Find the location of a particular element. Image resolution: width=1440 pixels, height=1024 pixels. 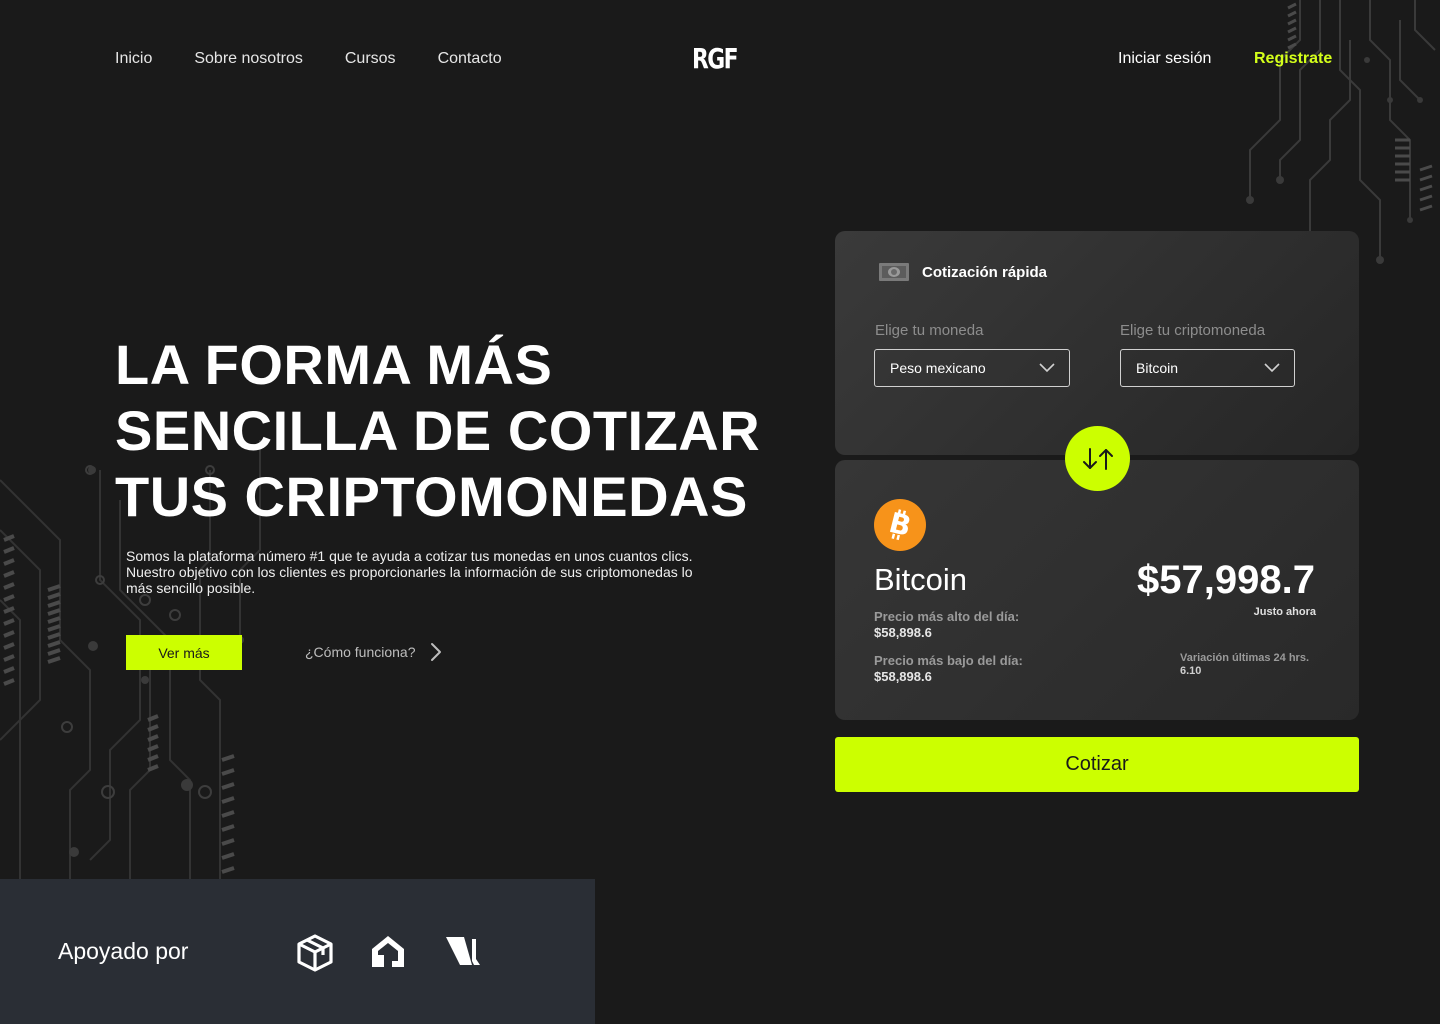

low-price-value: $58,898.6 is located at coordinates (903, 676).